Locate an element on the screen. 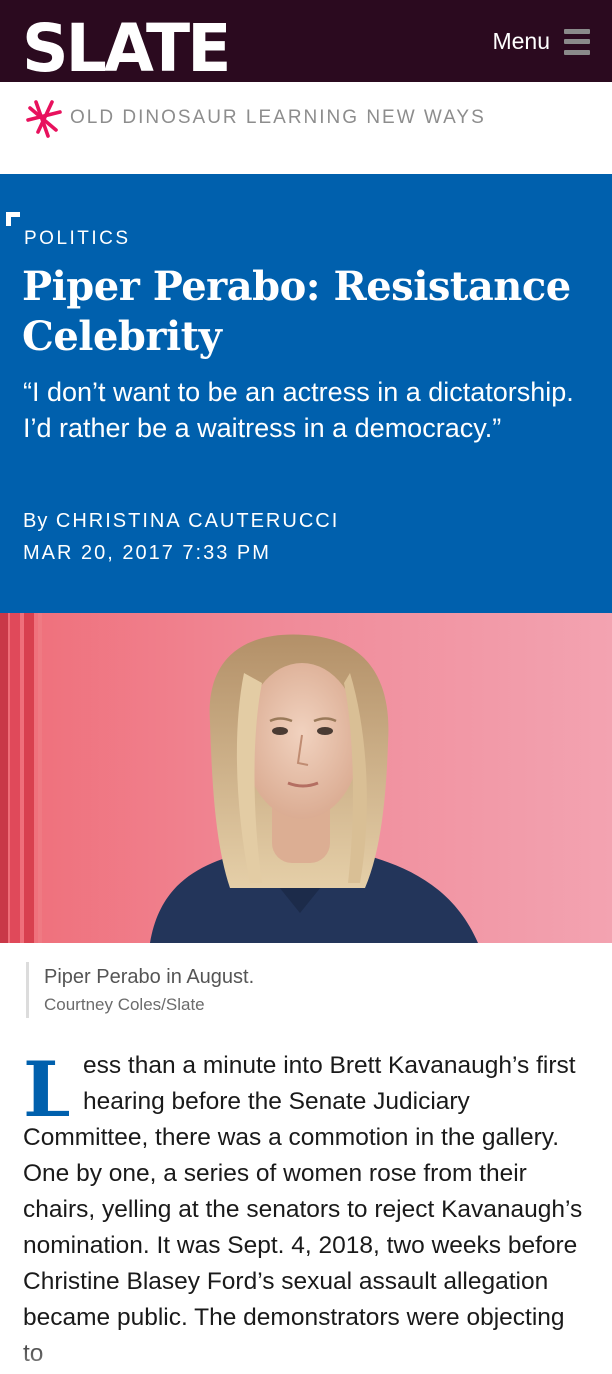  slate-logo: SLATE is located at coordinates (127, 48).